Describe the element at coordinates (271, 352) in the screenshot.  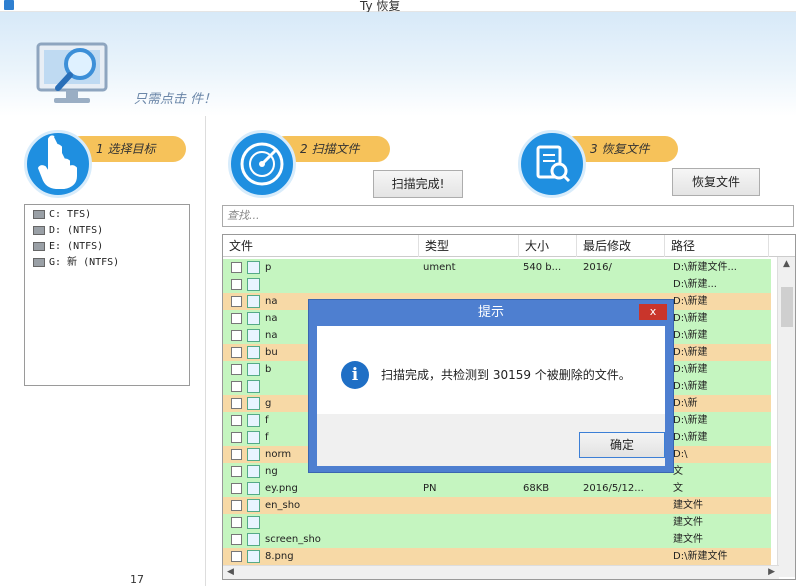
I see `cell-name: bu` at that location.